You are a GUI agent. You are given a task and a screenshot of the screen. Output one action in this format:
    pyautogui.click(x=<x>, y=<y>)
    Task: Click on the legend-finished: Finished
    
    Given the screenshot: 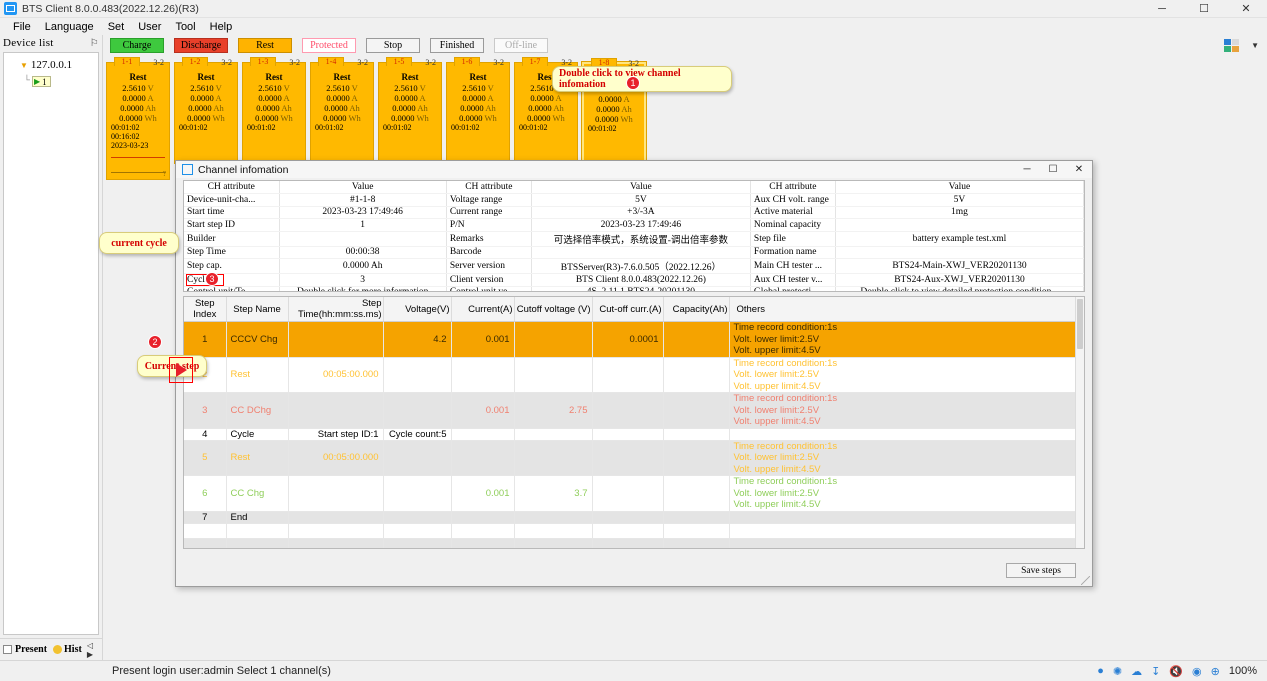 What is the action you would take?
    pyautogui.click(x=457, y=45)
    